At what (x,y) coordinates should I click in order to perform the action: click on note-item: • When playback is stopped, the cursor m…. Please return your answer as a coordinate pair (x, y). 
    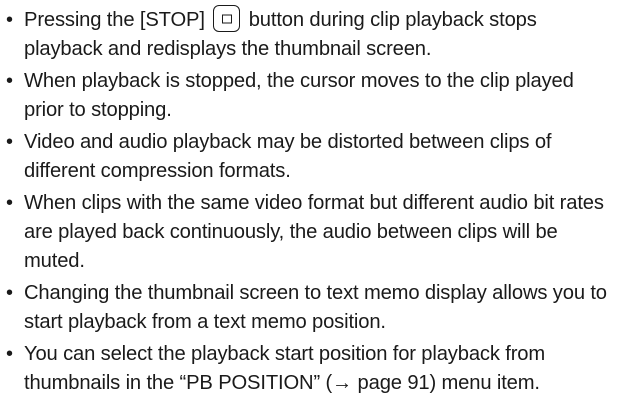
    Looking at the image, I should click on (308, 96).